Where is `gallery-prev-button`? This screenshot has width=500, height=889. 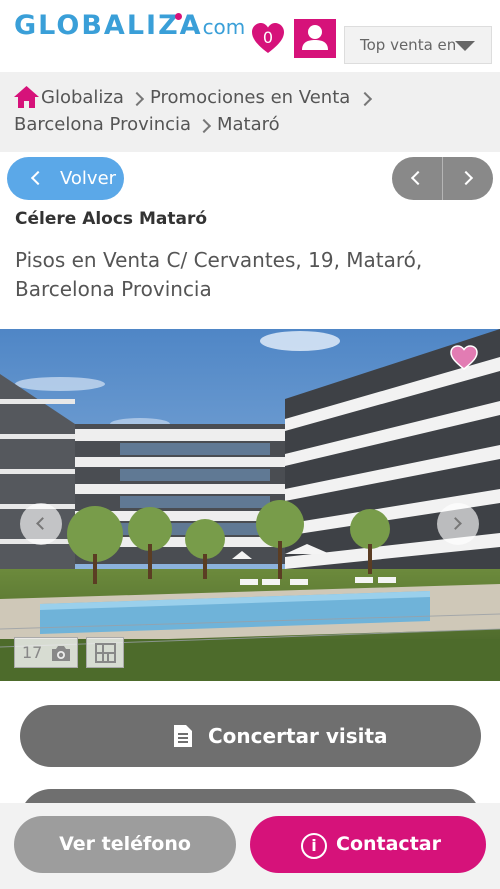
gallery-prev-button is located at coordinates (41, 524).